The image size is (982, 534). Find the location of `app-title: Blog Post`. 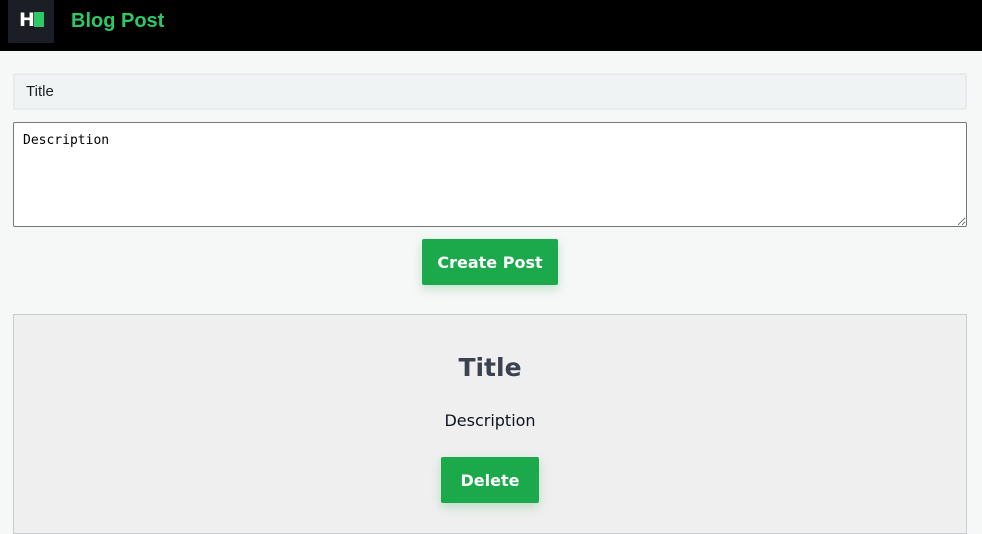

app-title: Blog Post is located at coordinates (118, 21).